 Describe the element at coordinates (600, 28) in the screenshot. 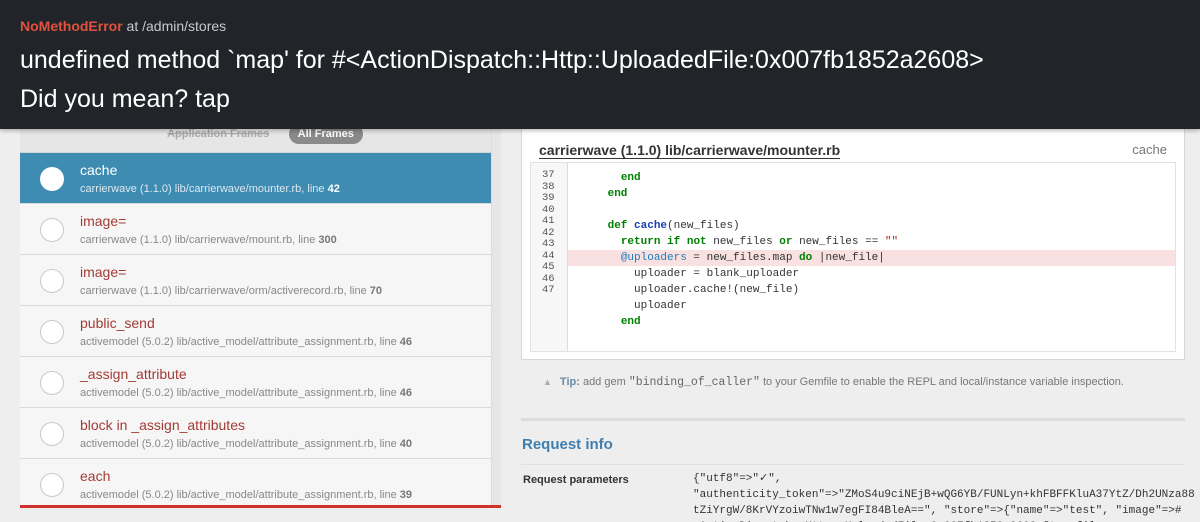

I see `error-location-line: NoMethodError at /admin/stores` at that location.